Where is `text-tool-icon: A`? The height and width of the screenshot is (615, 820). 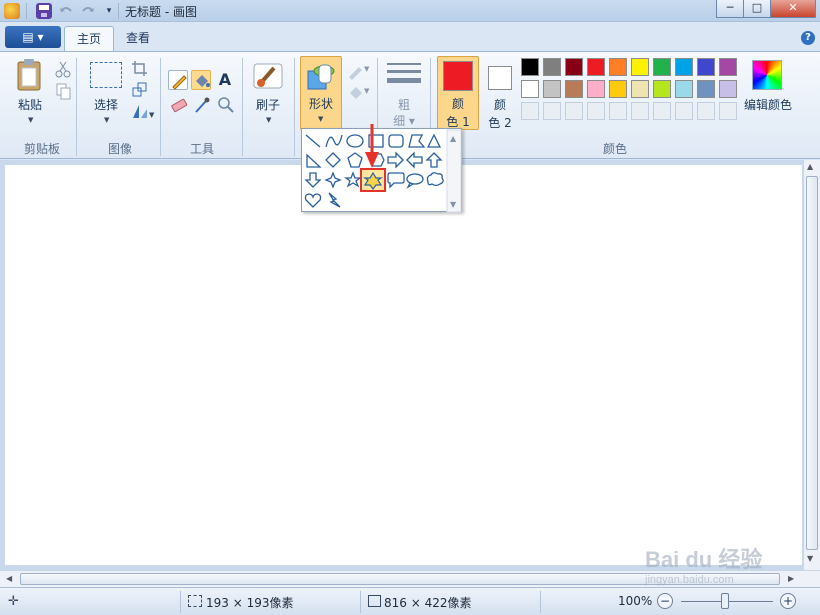
text-tool-icon: A is located at coordinates (225, 80).